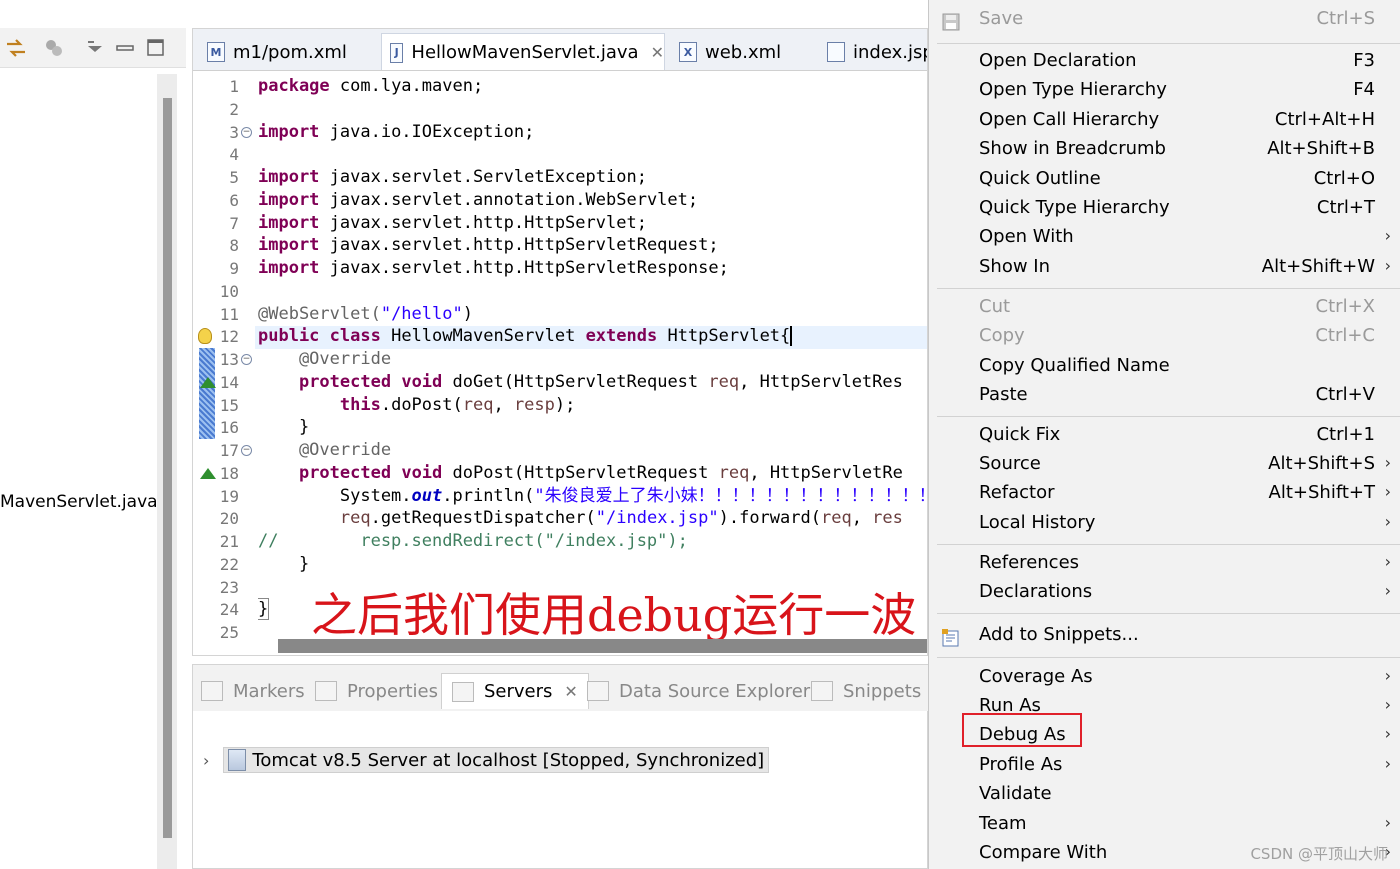 The width and height of the screenshot is (1400, 869). What do you see at coordinates (1164, 238) in the screenshot?
I see `menu-item-open-with: Open With ›` at bounding box center [1164, 238].